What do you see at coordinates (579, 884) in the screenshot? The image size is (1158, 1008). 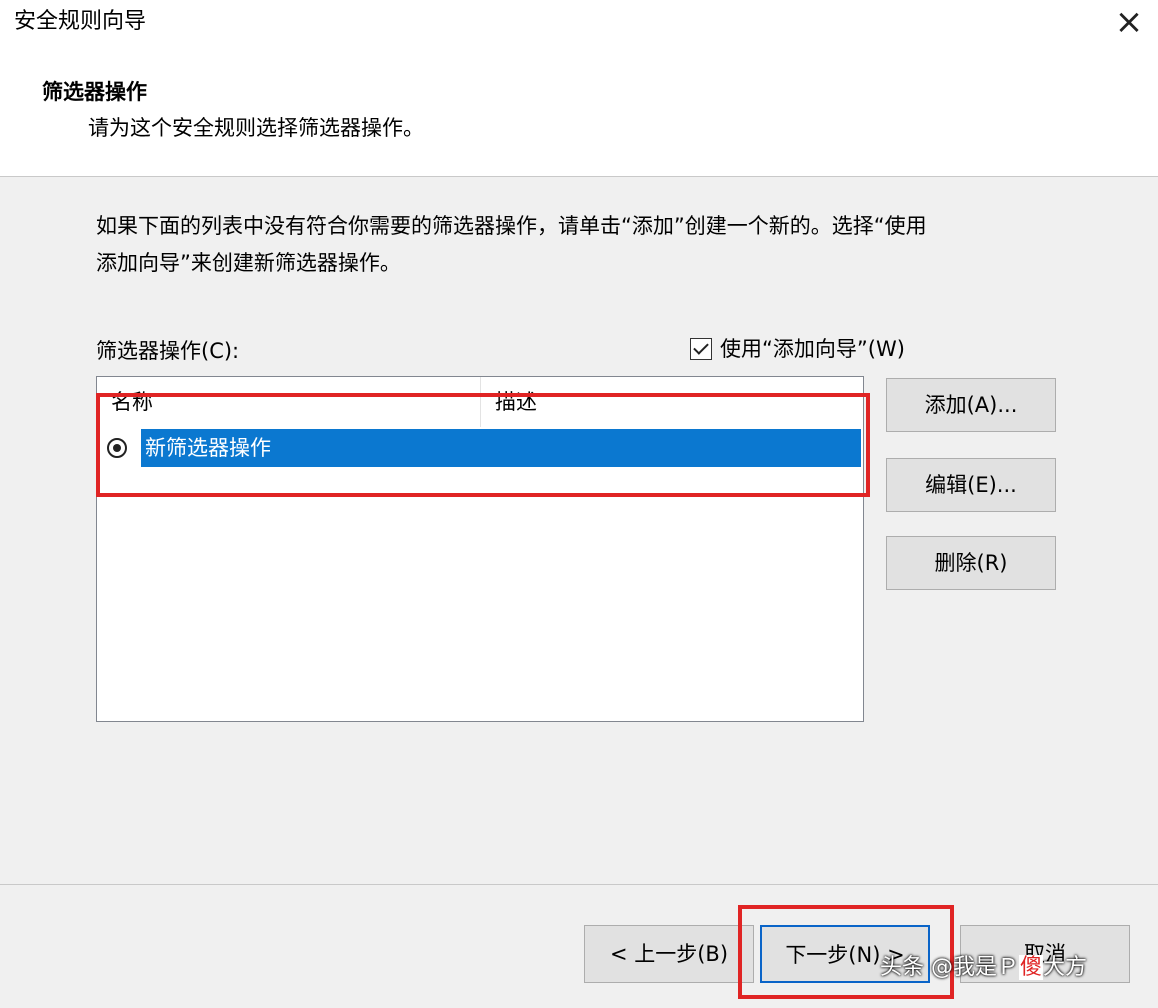 I see `footer-divider` at bounding box center [579, 884].